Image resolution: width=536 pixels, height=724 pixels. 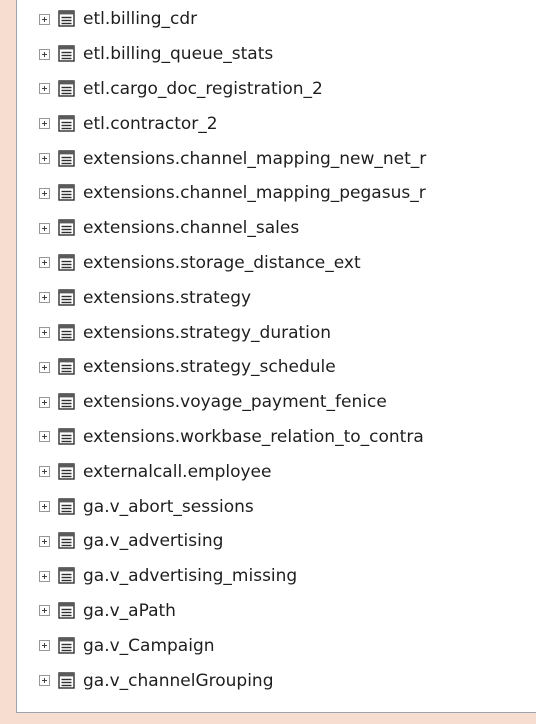 I want to click on tree-item: etl.billing_queue_stats, so click(x=276, y=54).